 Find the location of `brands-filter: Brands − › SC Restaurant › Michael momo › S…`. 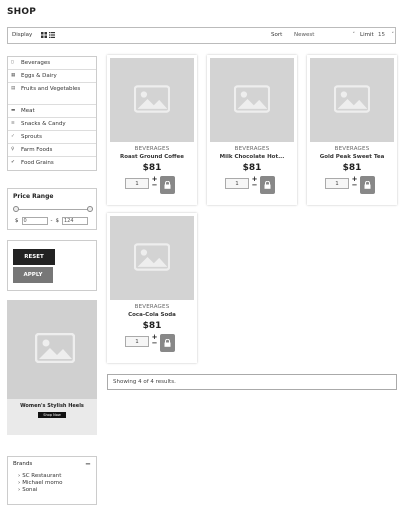

brands-filter: Brands − › SC Restaurant › Michael momo › S… is located at coordinates (52, 480).